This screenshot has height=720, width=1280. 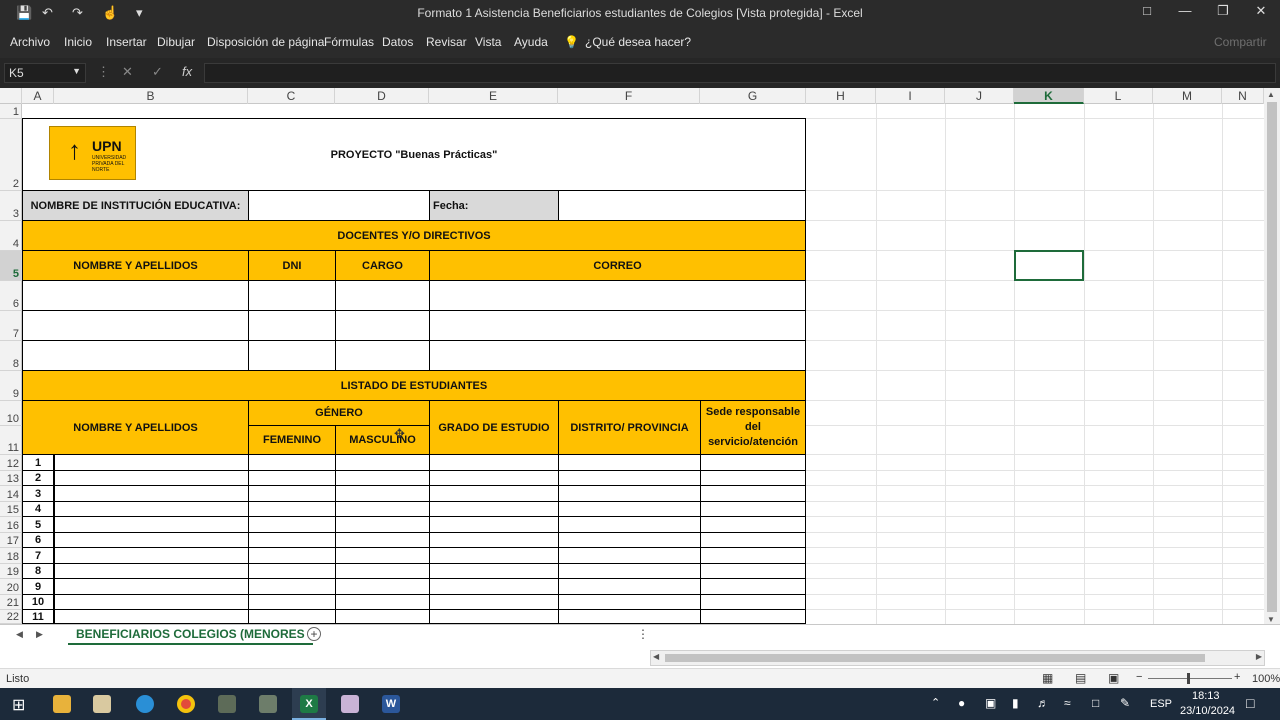 What do you see at coordinates (11, 96) in the screenshot?
I see `select-all-corner` at bounding box center [11, 96].